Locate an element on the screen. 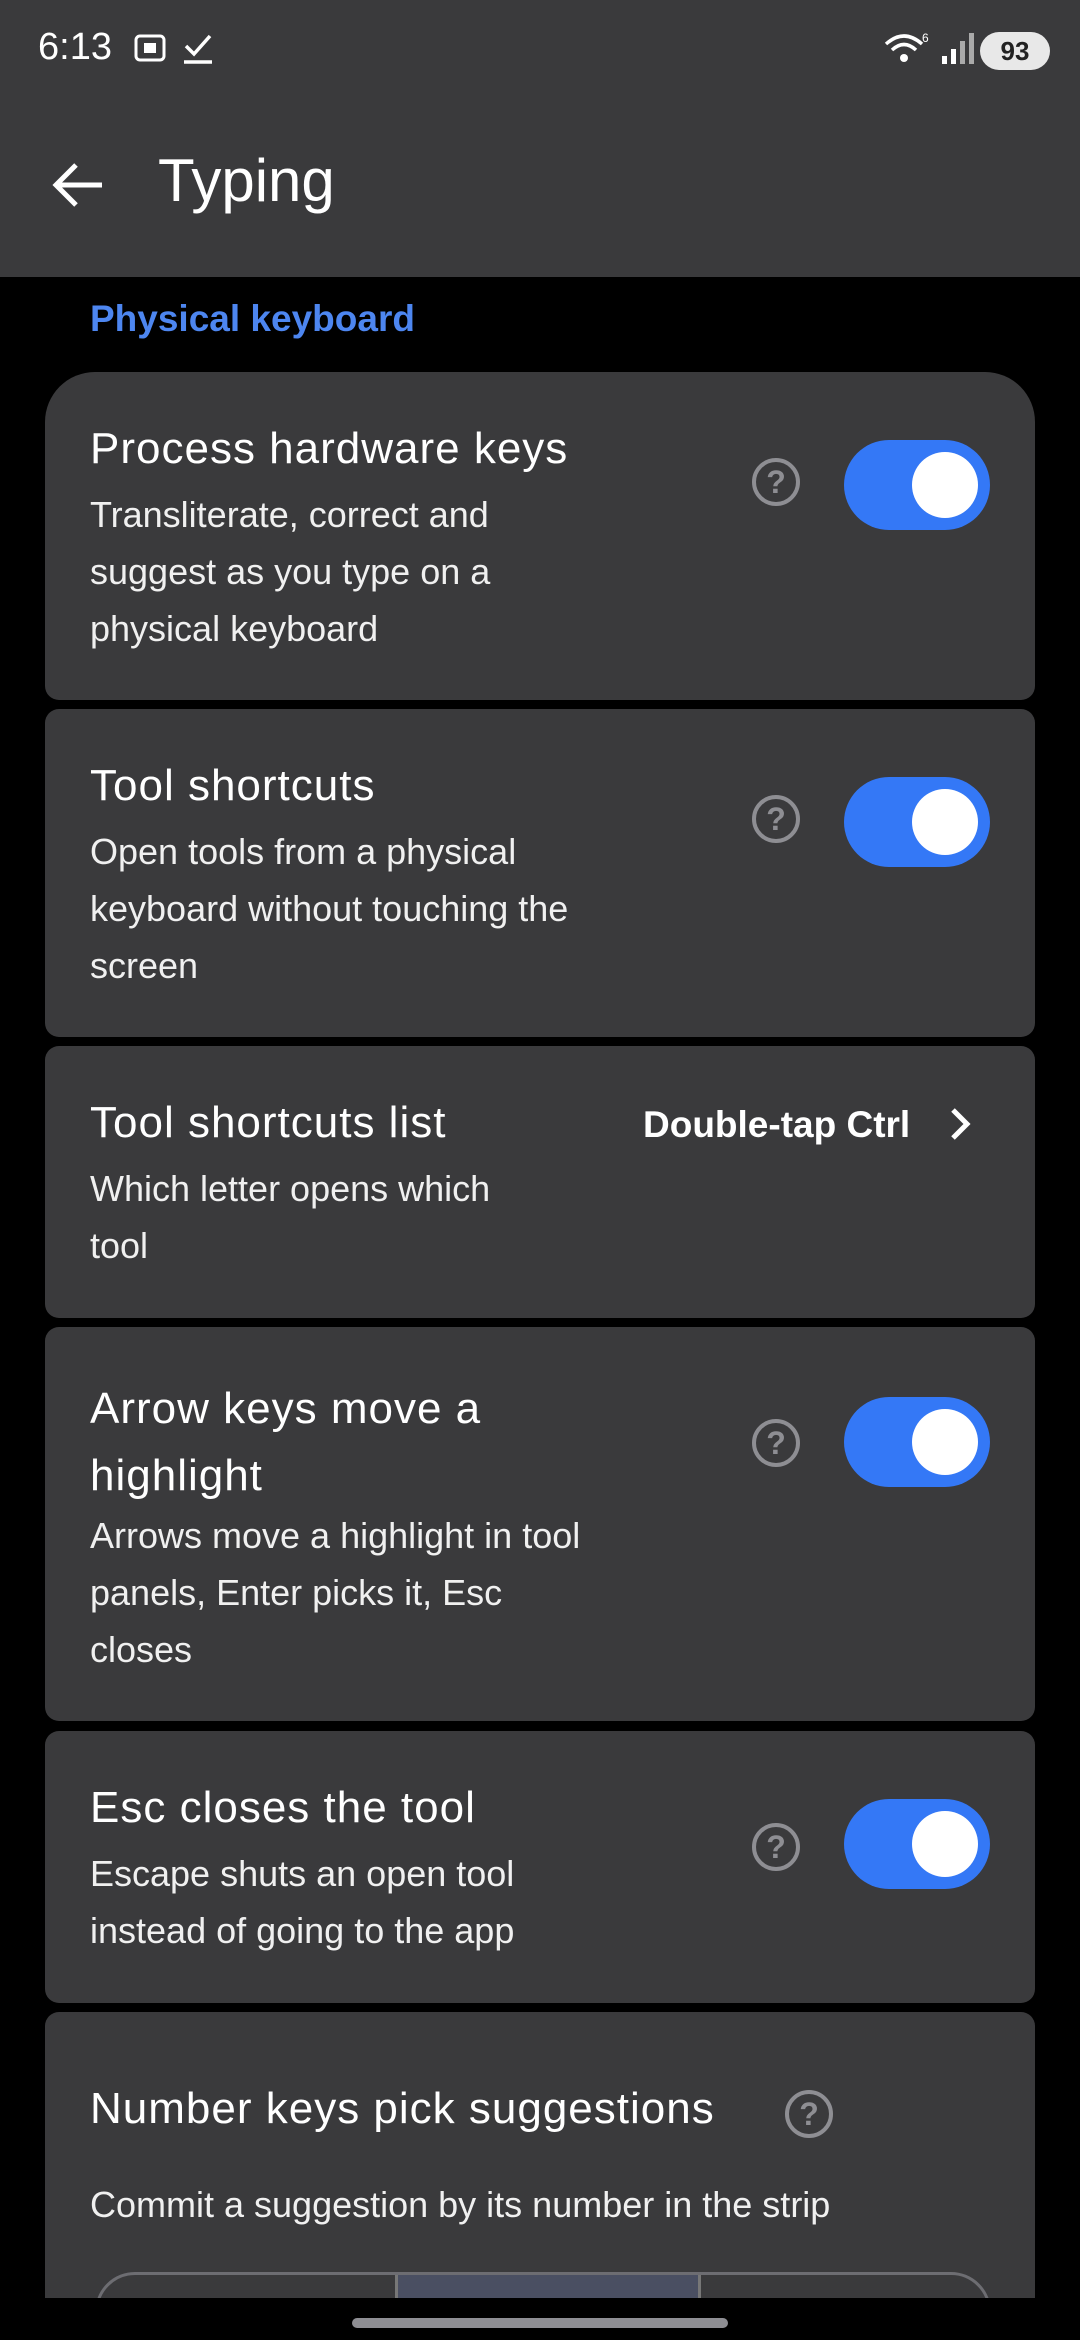 This screenshot has height=2340, width=1080. signal-icon is located at coordinates (958, 48).